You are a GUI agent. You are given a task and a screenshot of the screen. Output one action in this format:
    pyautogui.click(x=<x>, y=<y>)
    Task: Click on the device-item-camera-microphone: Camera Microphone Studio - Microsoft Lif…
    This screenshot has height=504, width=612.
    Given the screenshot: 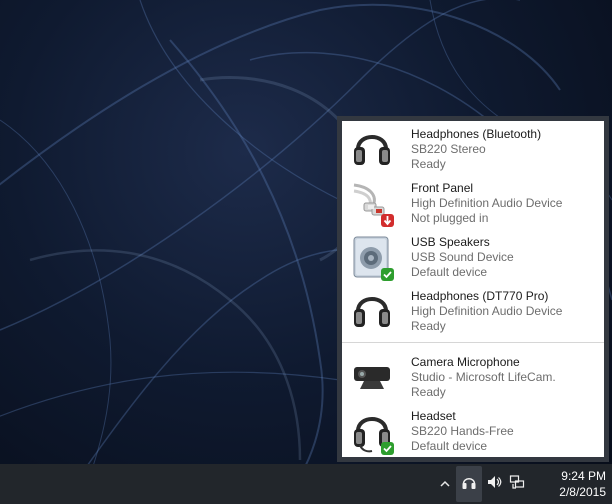 What is the action you would take?
    pyautogui.click(x=473, y=376)
    